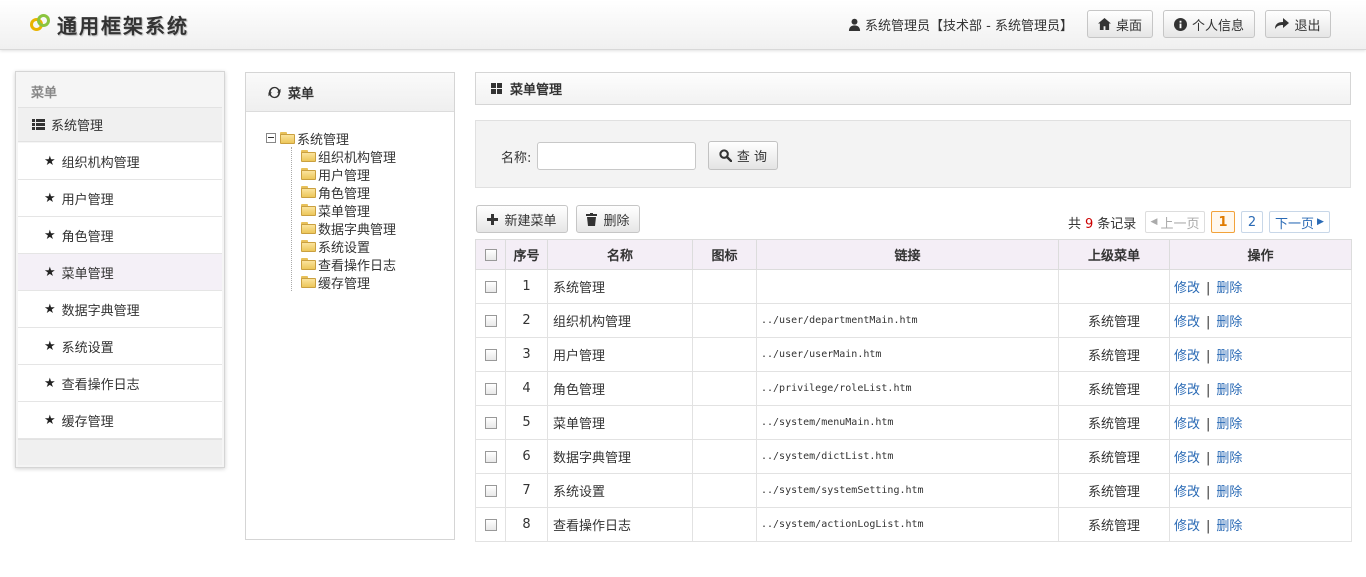  What do you see at coordinates (87, 422) in the screenshot?
I see `sidebar-item-label: 缓存管理` at bounding box center [87, 422].